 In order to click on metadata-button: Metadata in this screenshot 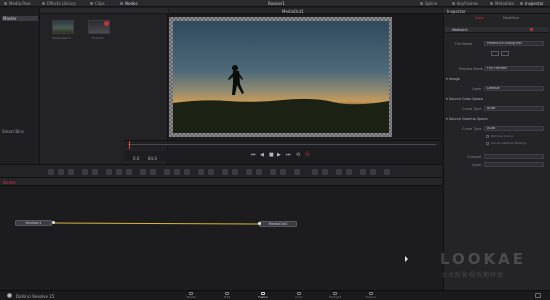, I will do `click(502, 3)`.